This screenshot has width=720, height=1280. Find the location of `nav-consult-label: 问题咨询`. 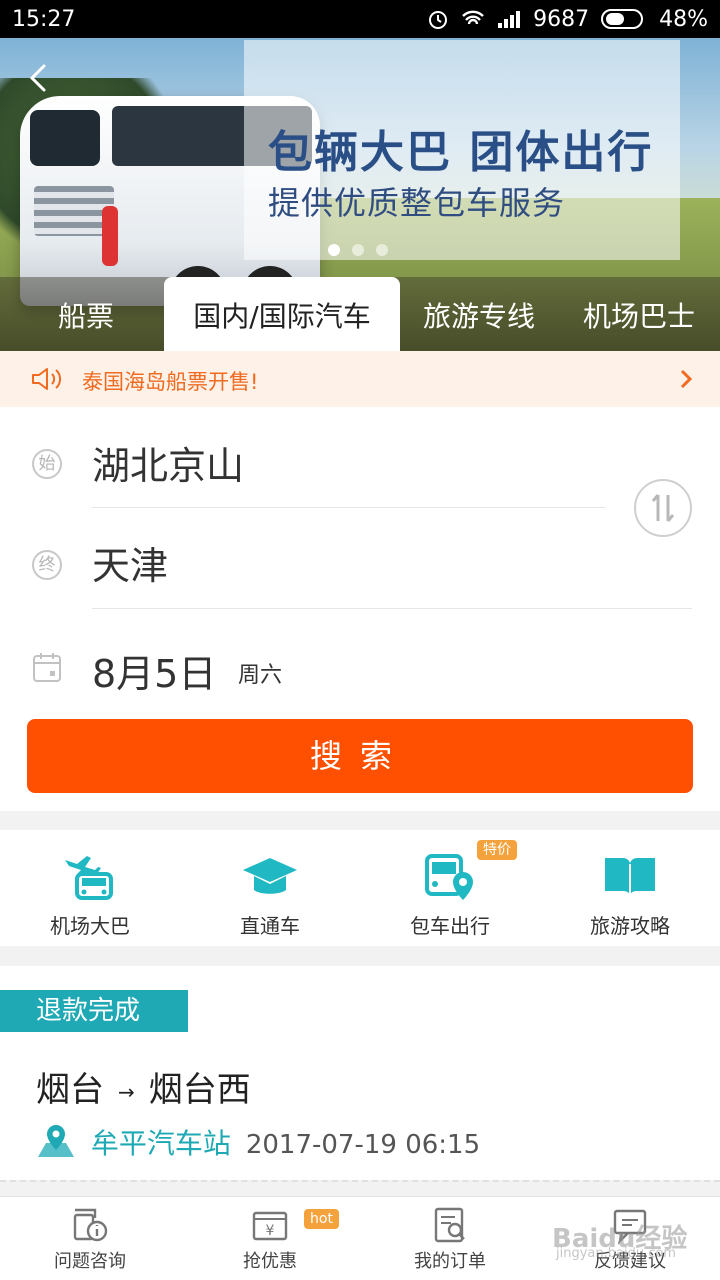

nav-consult-label: 问题咨询 is located at coordinates (90, 1261).